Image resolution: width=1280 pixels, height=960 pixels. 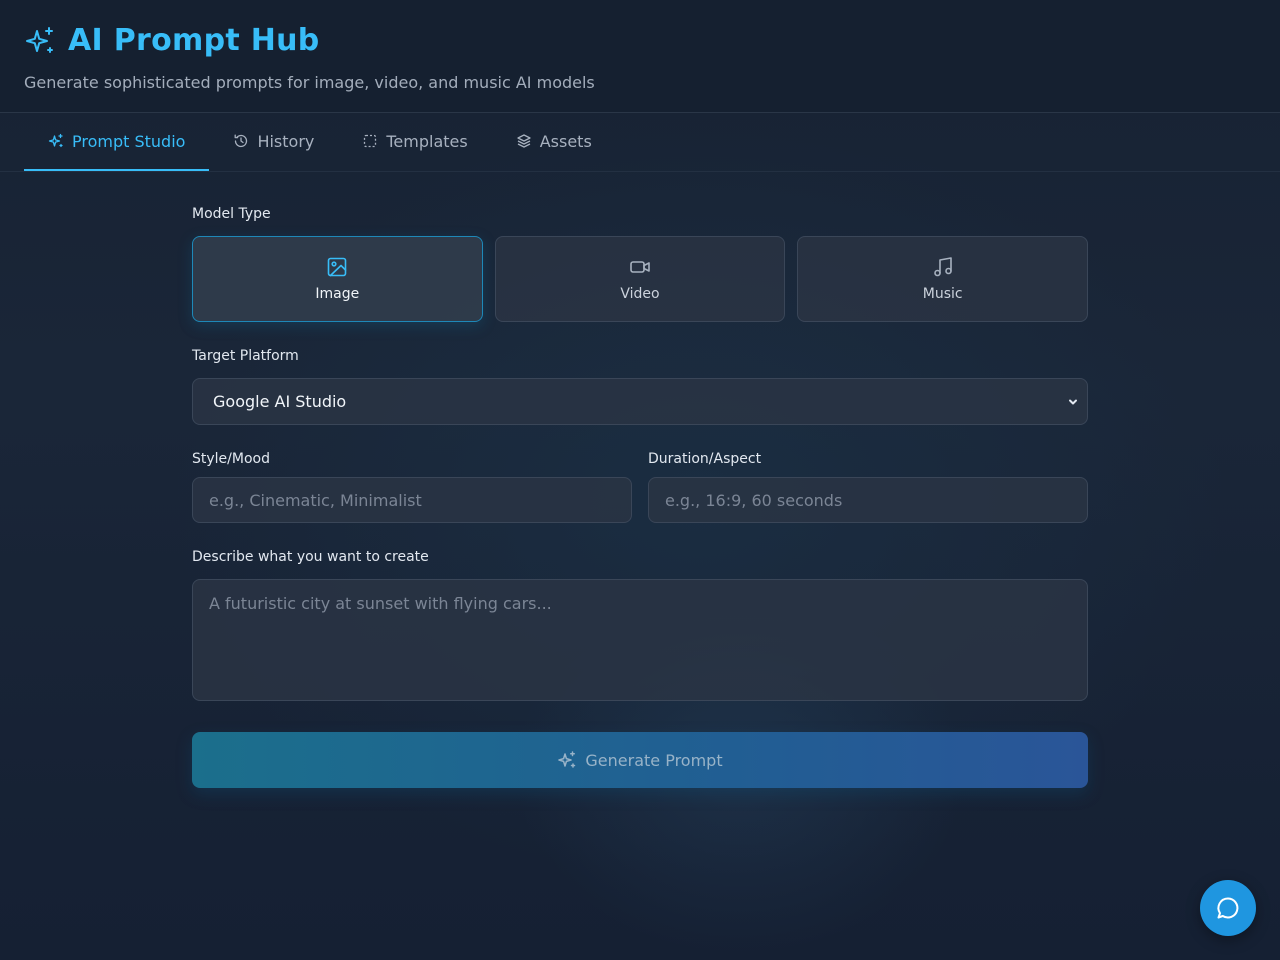 What do you see at coordinates (194, 40) in the screenshot?
I see `app-title: AI Prompt Hub` at bounding box center [194, 40].